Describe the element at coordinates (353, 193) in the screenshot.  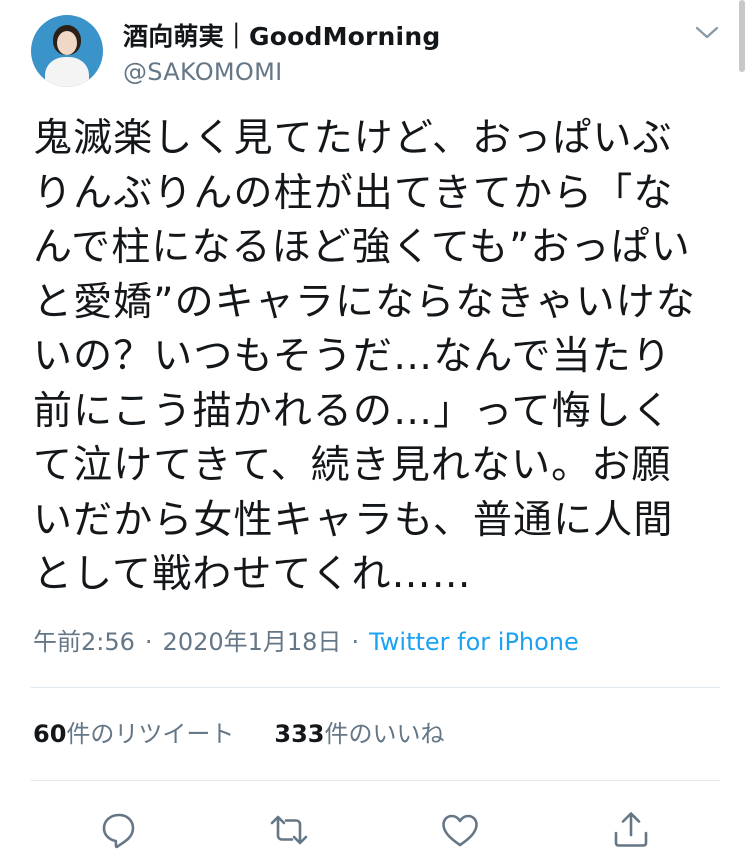
I see `tweet-text-line: りんぶりんの柱が出てきてから「な` at that location.